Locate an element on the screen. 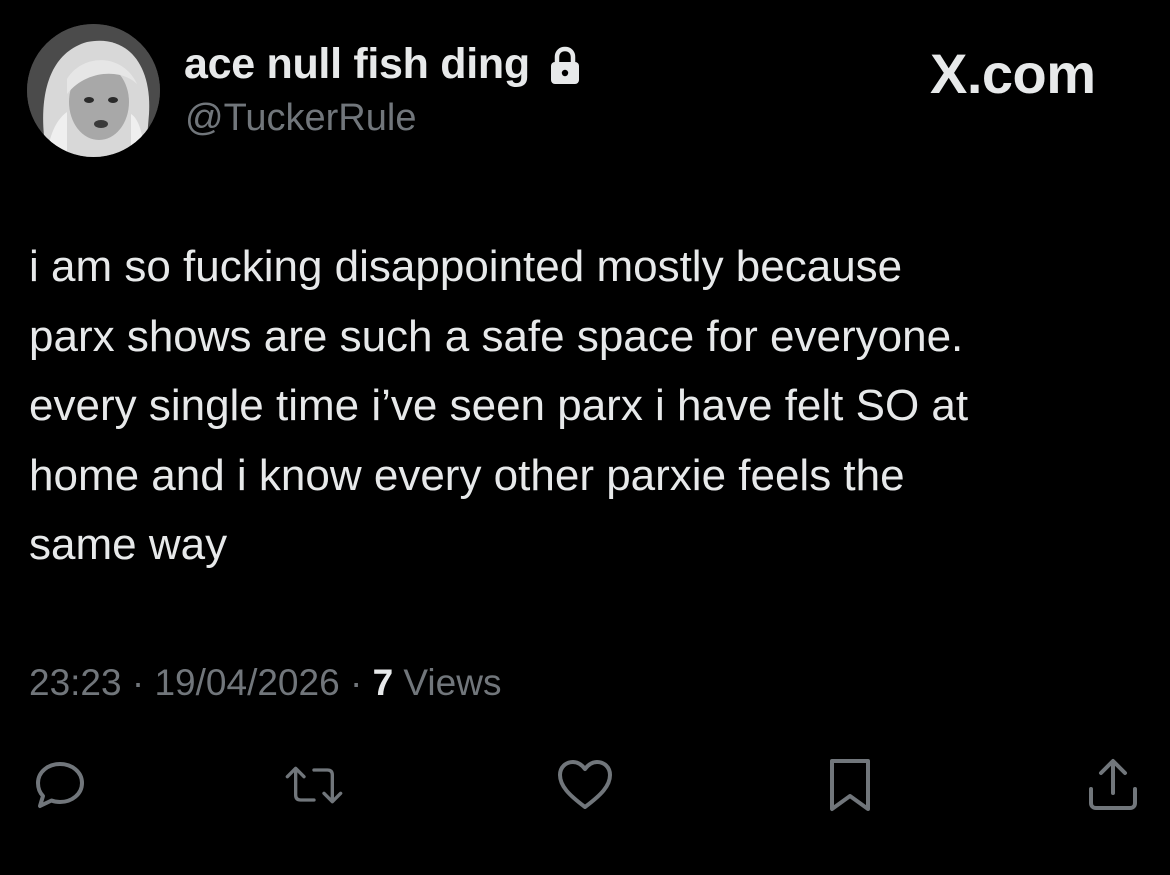 This screenshot has height=875, width=1170. avatar is located at coordinates (93, 90).